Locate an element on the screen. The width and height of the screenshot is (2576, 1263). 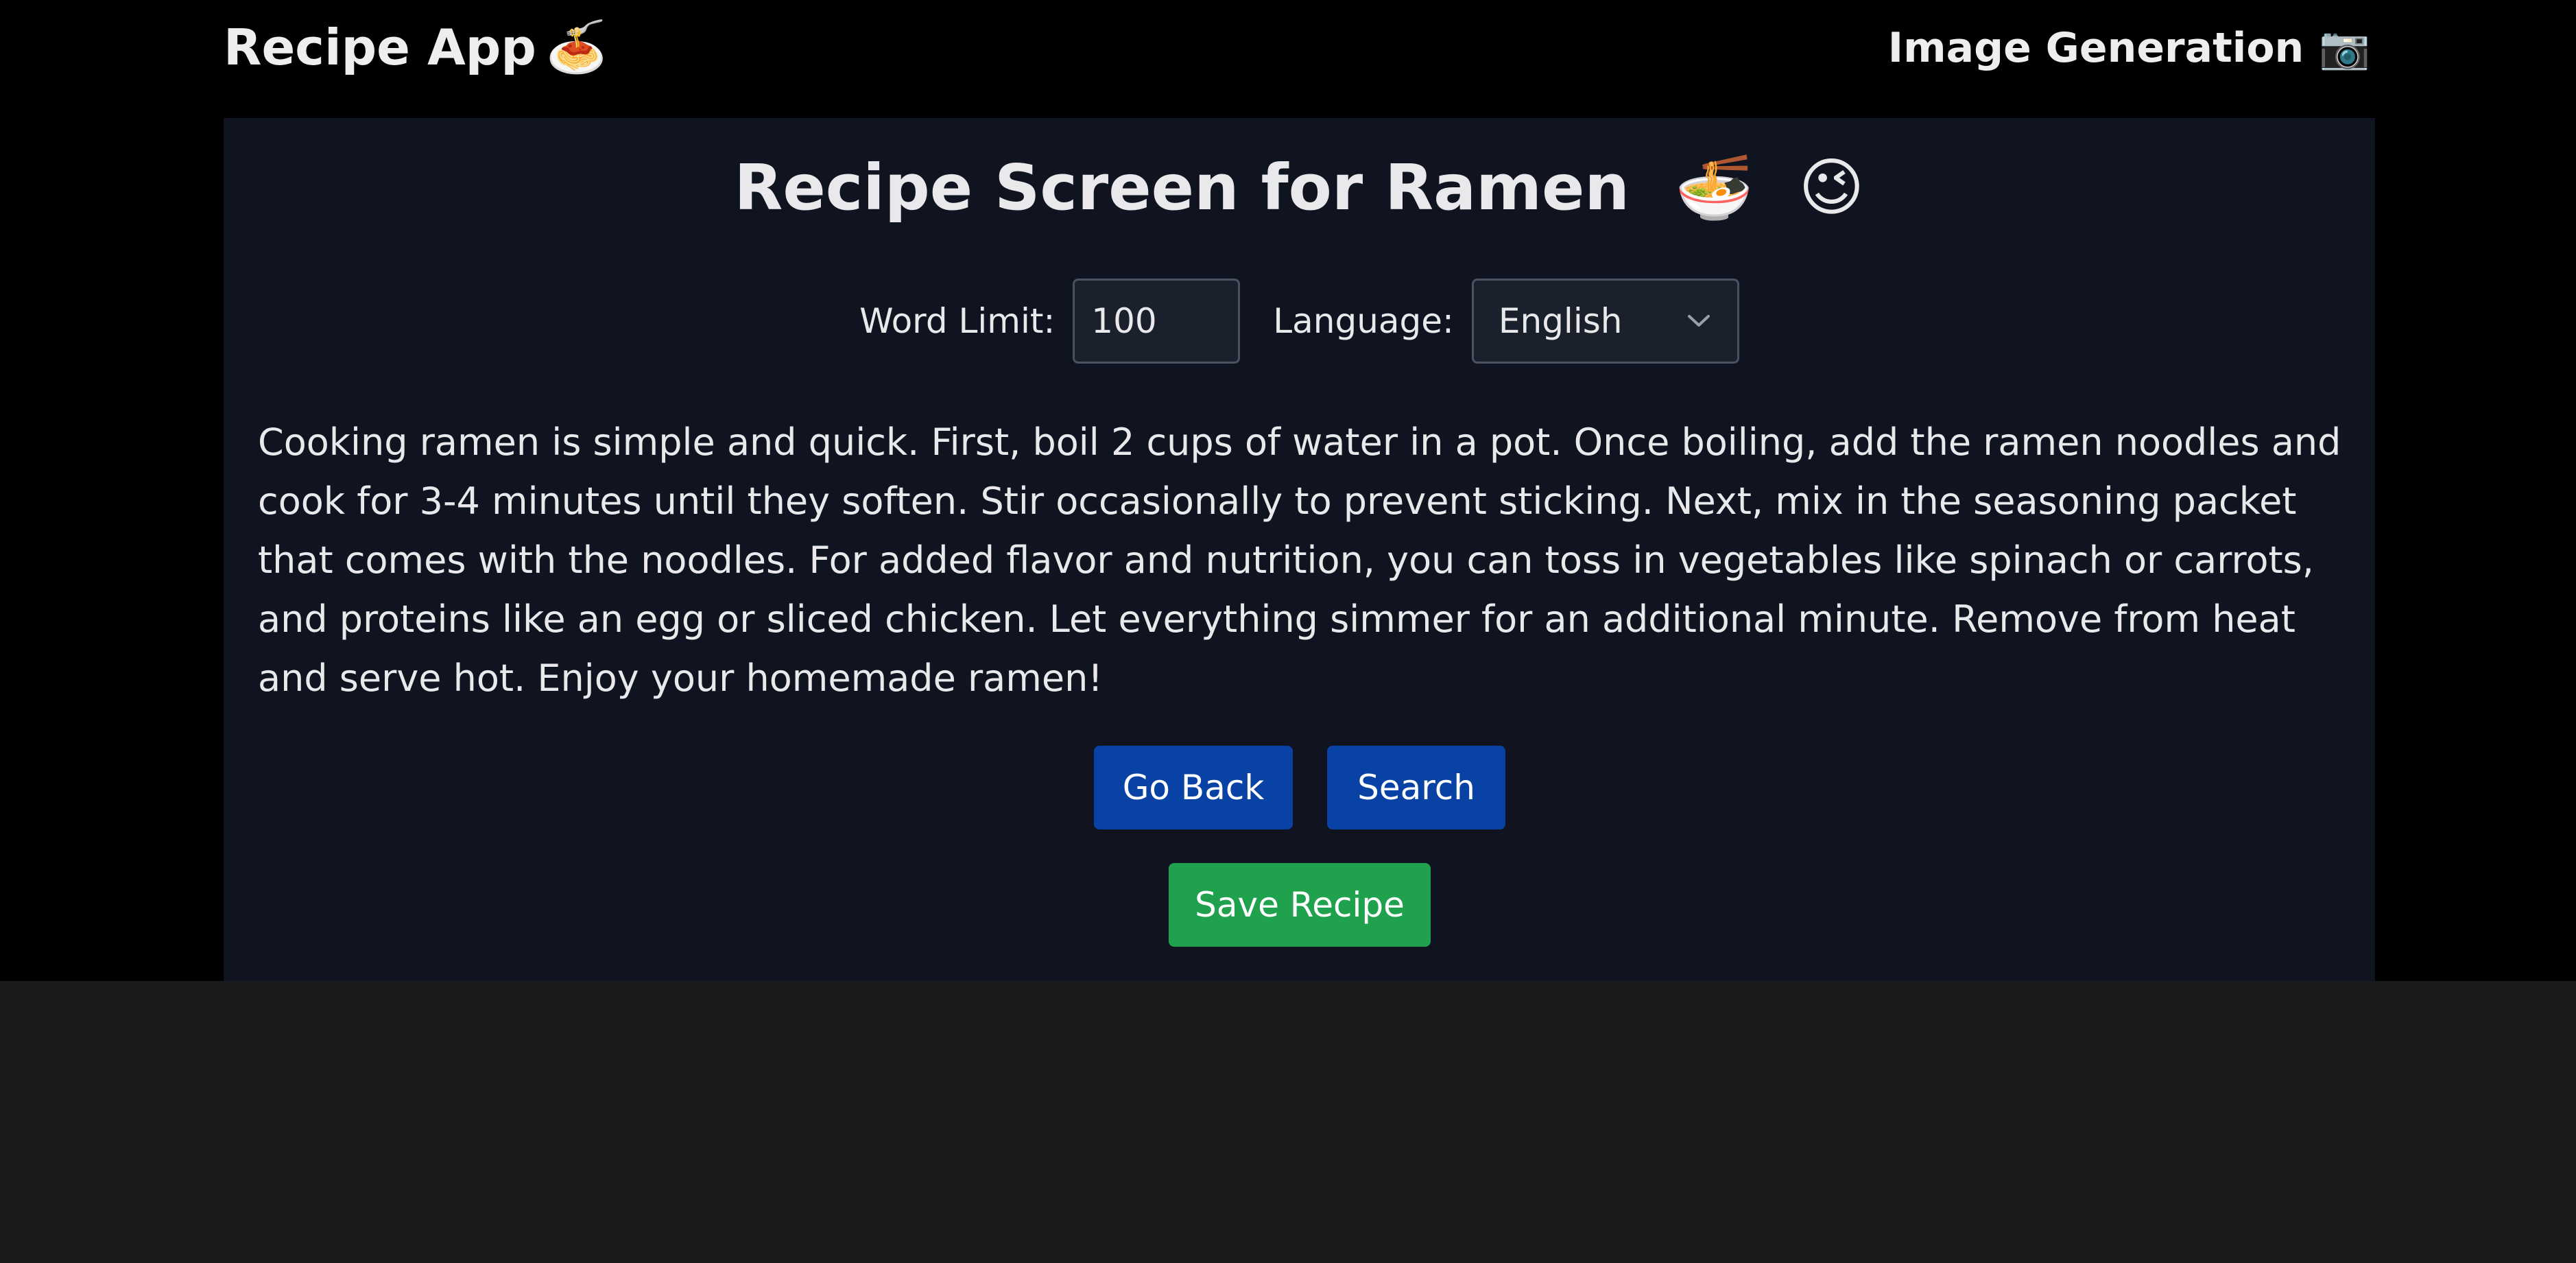
app-title: Recipe App is located at coordinates (380, 47).